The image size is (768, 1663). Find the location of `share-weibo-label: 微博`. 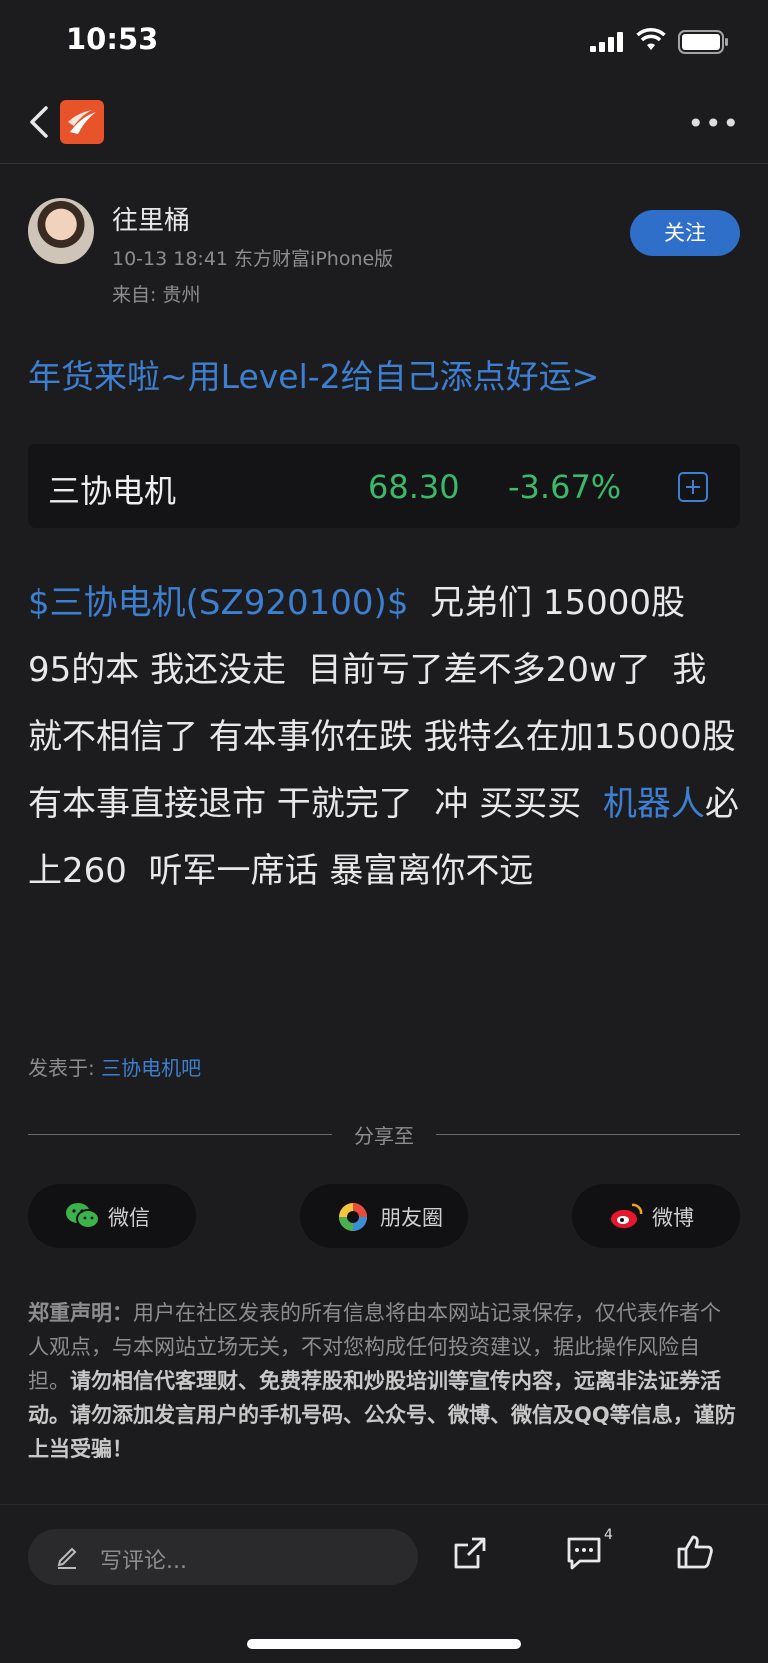

share-weibo-label: 微博 is located at coordinates (673, 1218).